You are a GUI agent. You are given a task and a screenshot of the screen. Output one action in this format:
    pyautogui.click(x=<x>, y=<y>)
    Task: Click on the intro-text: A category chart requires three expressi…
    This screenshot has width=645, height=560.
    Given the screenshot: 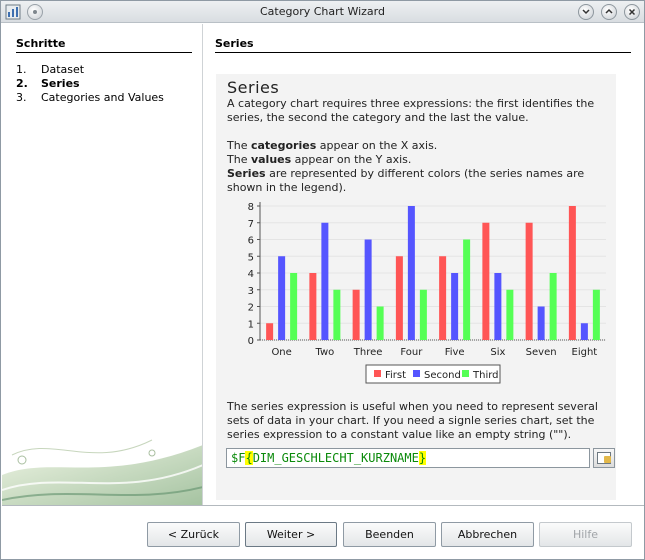 What is the action you would take?
    pyautogui.click(x=411, y=110)
    